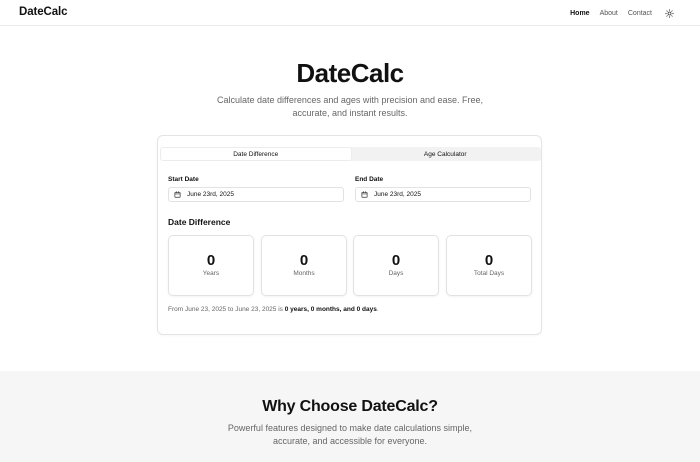 The height and width of the screenshot is (462, 700). I want to click on summary-suffix: ., so click(377, 309).